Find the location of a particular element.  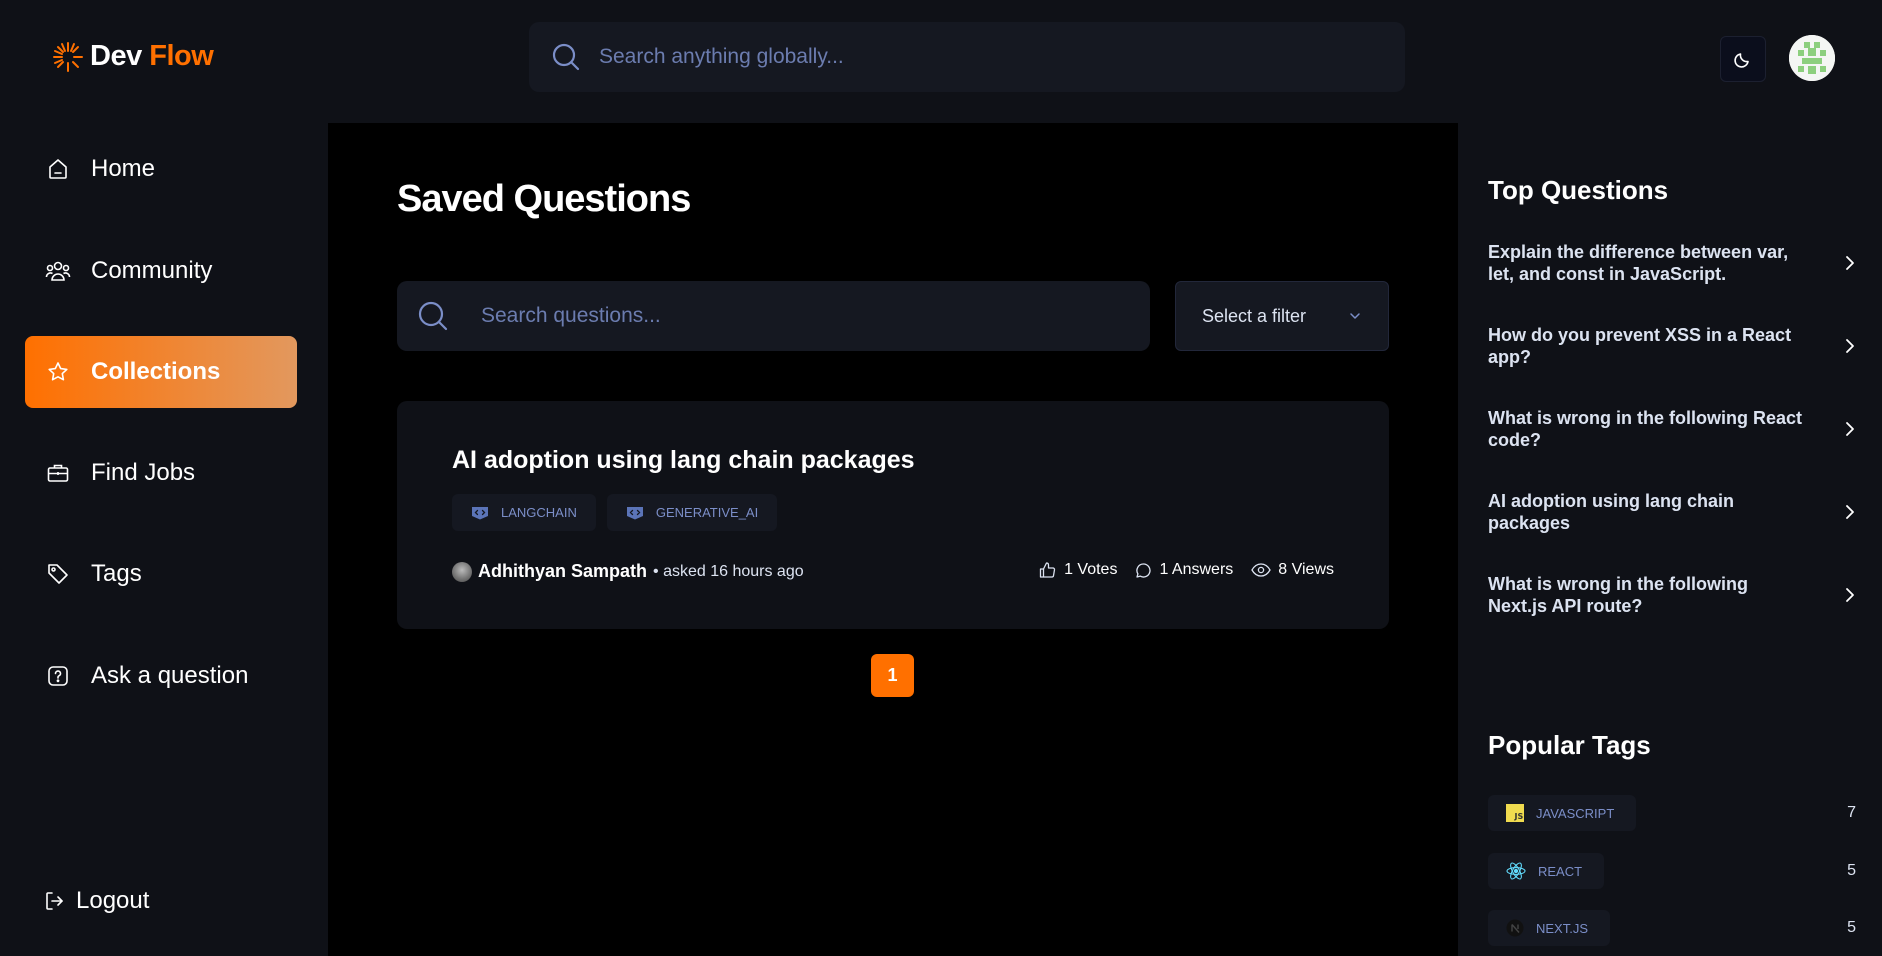

sidebar-item-tags: Tags is located at coordinates (161, 574).